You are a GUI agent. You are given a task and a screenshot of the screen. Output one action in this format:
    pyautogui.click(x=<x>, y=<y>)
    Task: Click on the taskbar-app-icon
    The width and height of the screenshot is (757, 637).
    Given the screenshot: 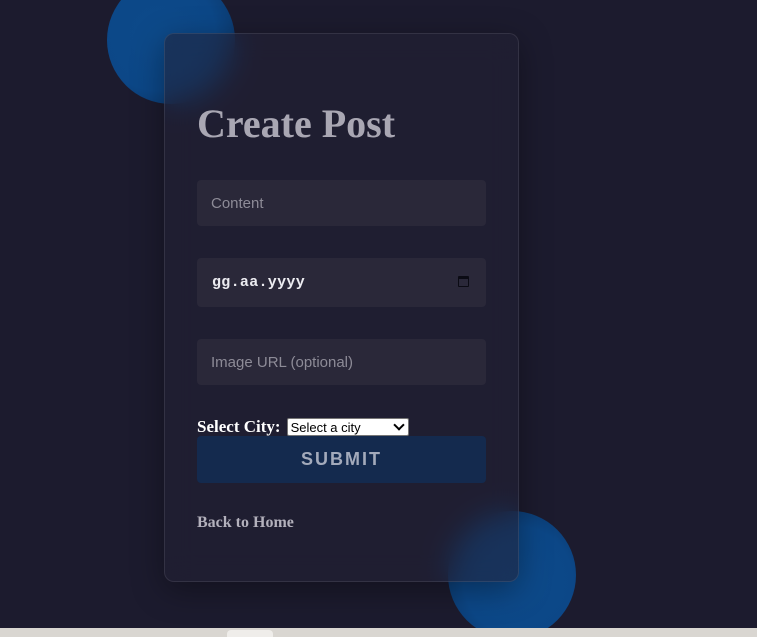 What is the action you would take?
    pyautogui.click(x=250, y=633)
    